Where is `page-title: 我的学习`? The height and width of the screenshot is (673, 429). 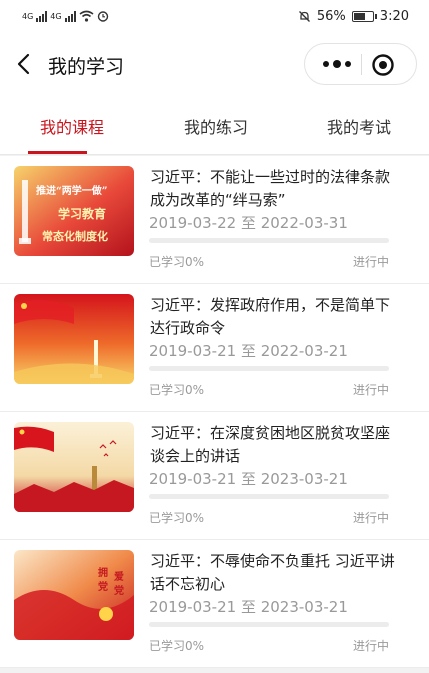
page-title: 我的学习 is located at coordinates (86, 67).